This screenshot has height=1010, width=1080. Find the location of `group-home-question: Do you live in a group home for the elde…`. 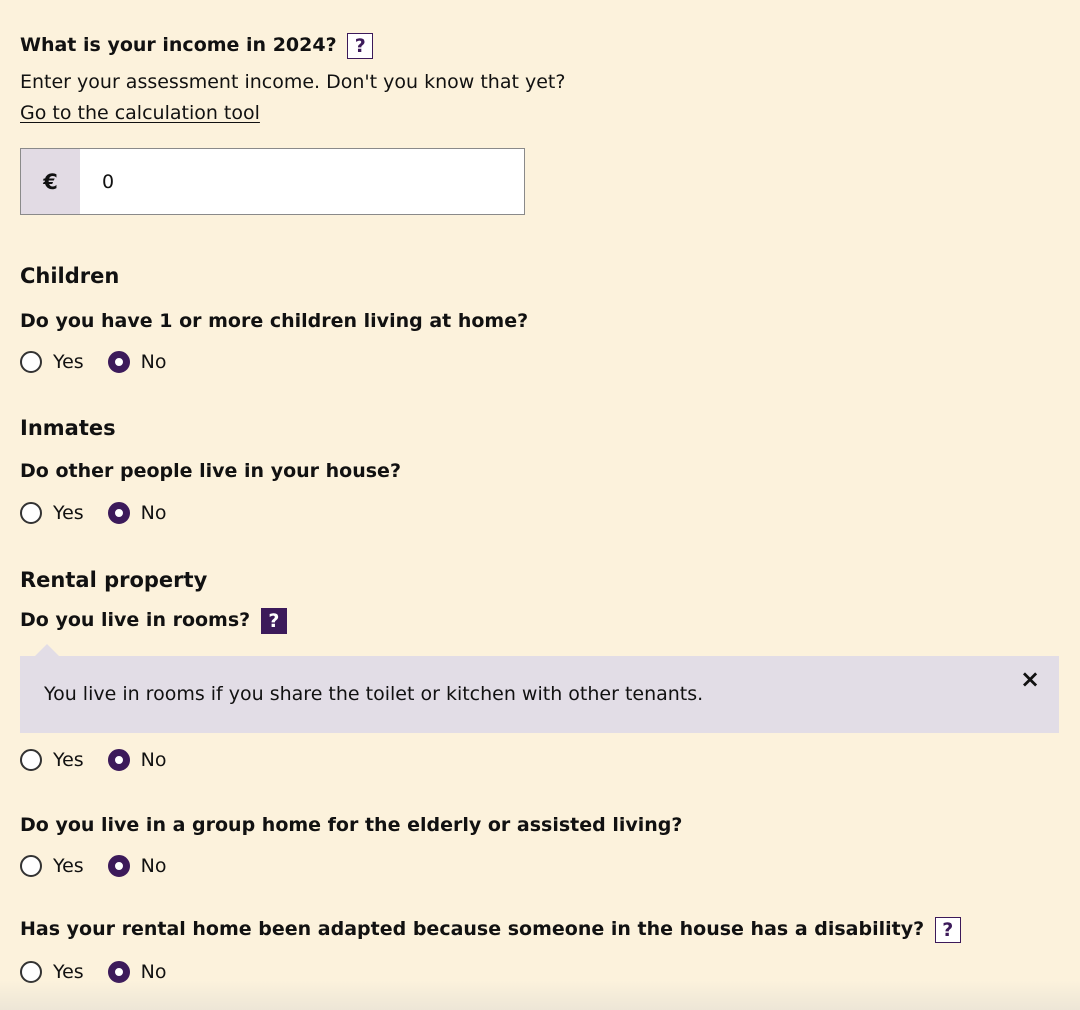

group-home-question: Do you live in a group home for the elde… is located at coordinates (351, 825).